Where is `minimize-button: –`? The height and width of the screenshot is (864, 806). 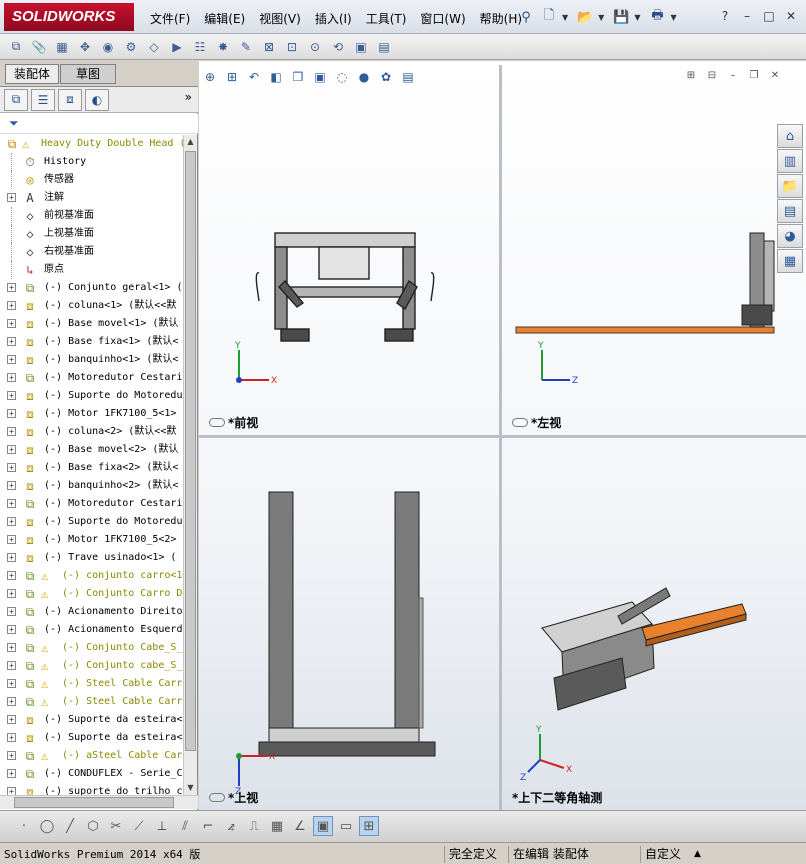 minimize-button: – is located at coordinates (747, 16).